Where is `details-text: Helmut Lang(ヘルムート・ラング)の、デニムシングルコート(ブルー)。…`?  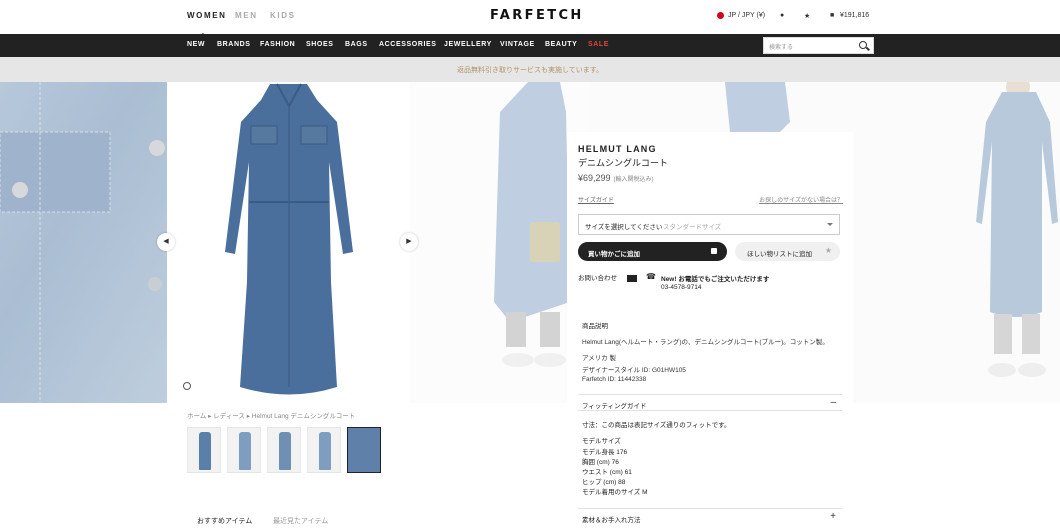 details-text: Helmut Lang(ヘルムート・ラング)の、デニムシングルコート(ブルー)。… is located at coordinates (705, 342).